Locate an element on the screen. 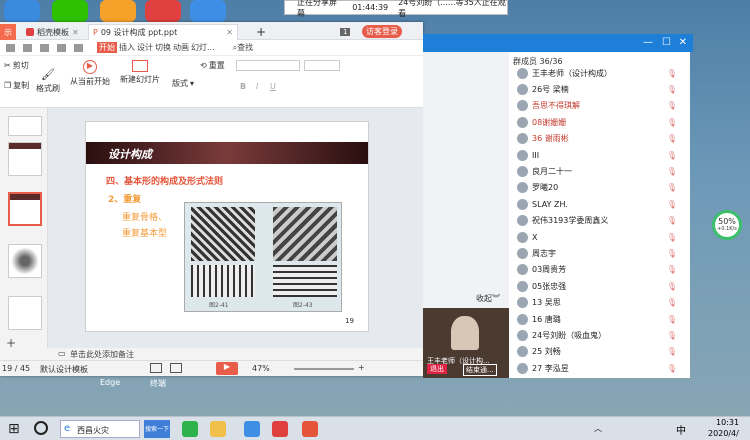 The width and height of the screenshot is (750, 440). member-row: 27 李泓昱 🎙 is located at coordinates (601, 368).